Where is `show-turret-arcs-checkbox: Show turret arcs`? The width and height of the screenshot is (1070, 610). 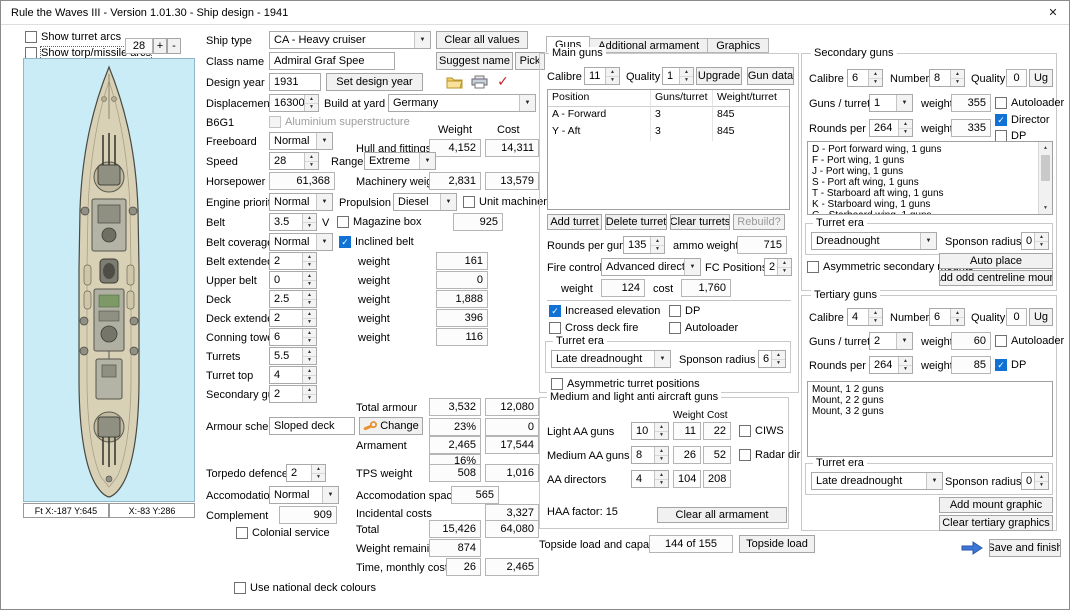
show-turret-arcs-checkbox: Show turret arcs is located at coordinates (73, 37).